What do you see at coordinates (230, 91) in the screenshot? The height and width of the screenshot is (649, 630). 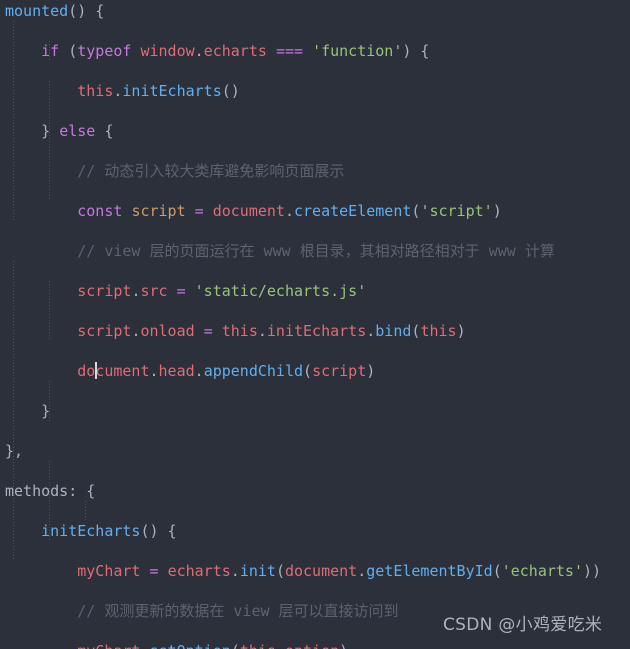 I see `code-token: ()` at bounding box center [230, 91].